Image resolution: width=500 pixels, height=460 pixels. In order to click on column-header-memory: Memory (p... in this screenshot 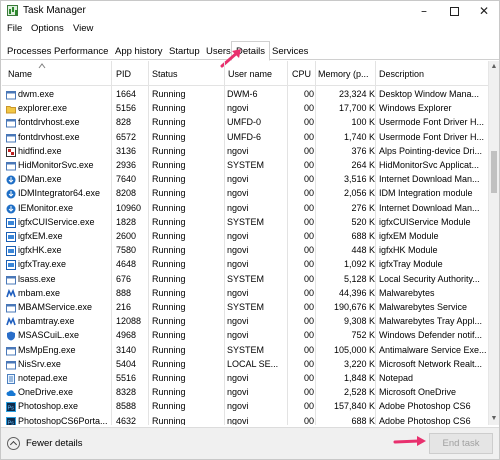, I will do `click(343, 77)`.